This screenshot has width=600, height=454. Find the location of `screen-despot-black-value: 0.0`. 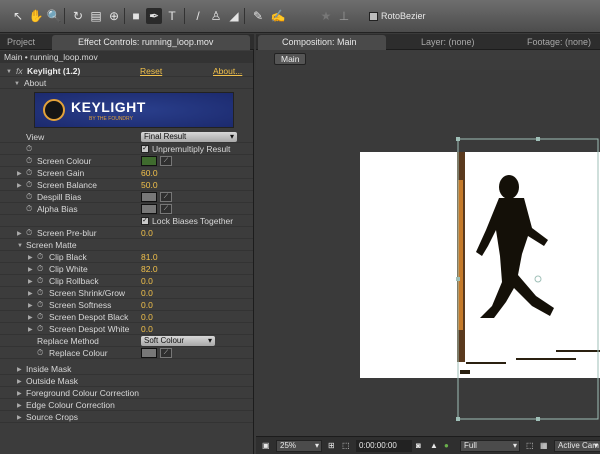

screen-despot-black-value: 0.0 is located at coordinates (147, 317).